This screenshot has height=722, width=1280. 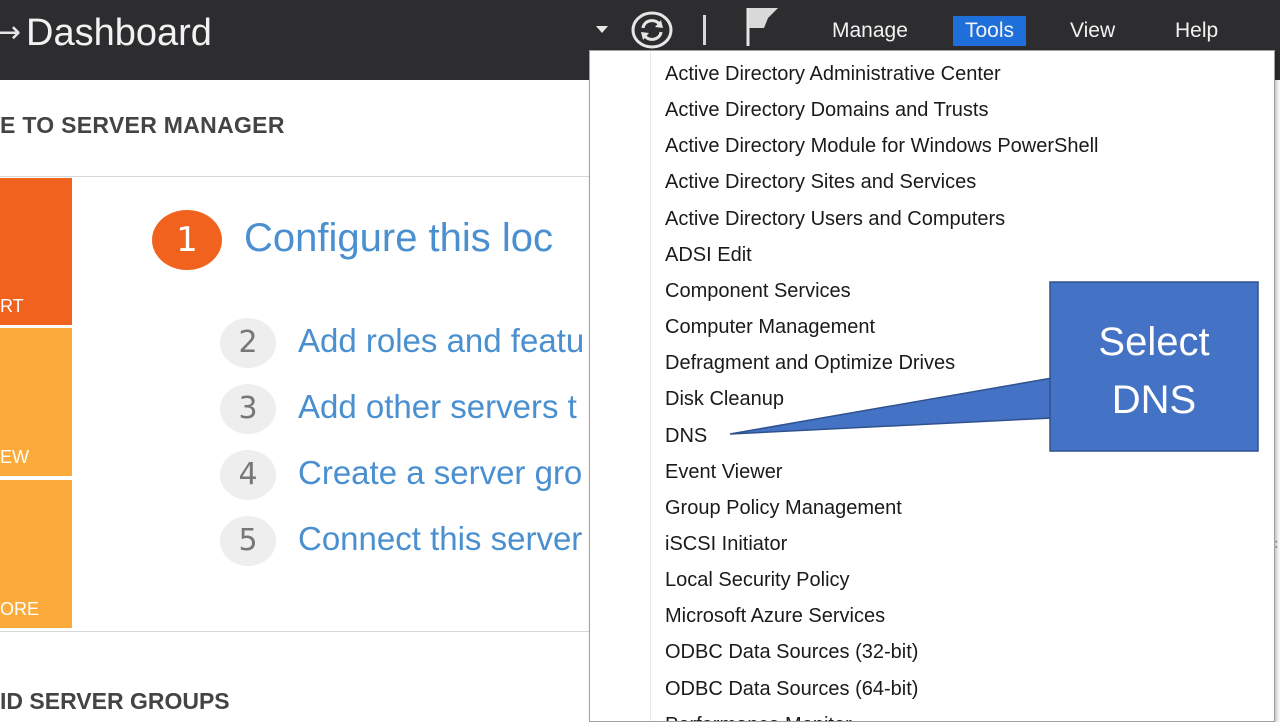 I want to click on tile-whats-new: EW, so click(x=36, y=402).